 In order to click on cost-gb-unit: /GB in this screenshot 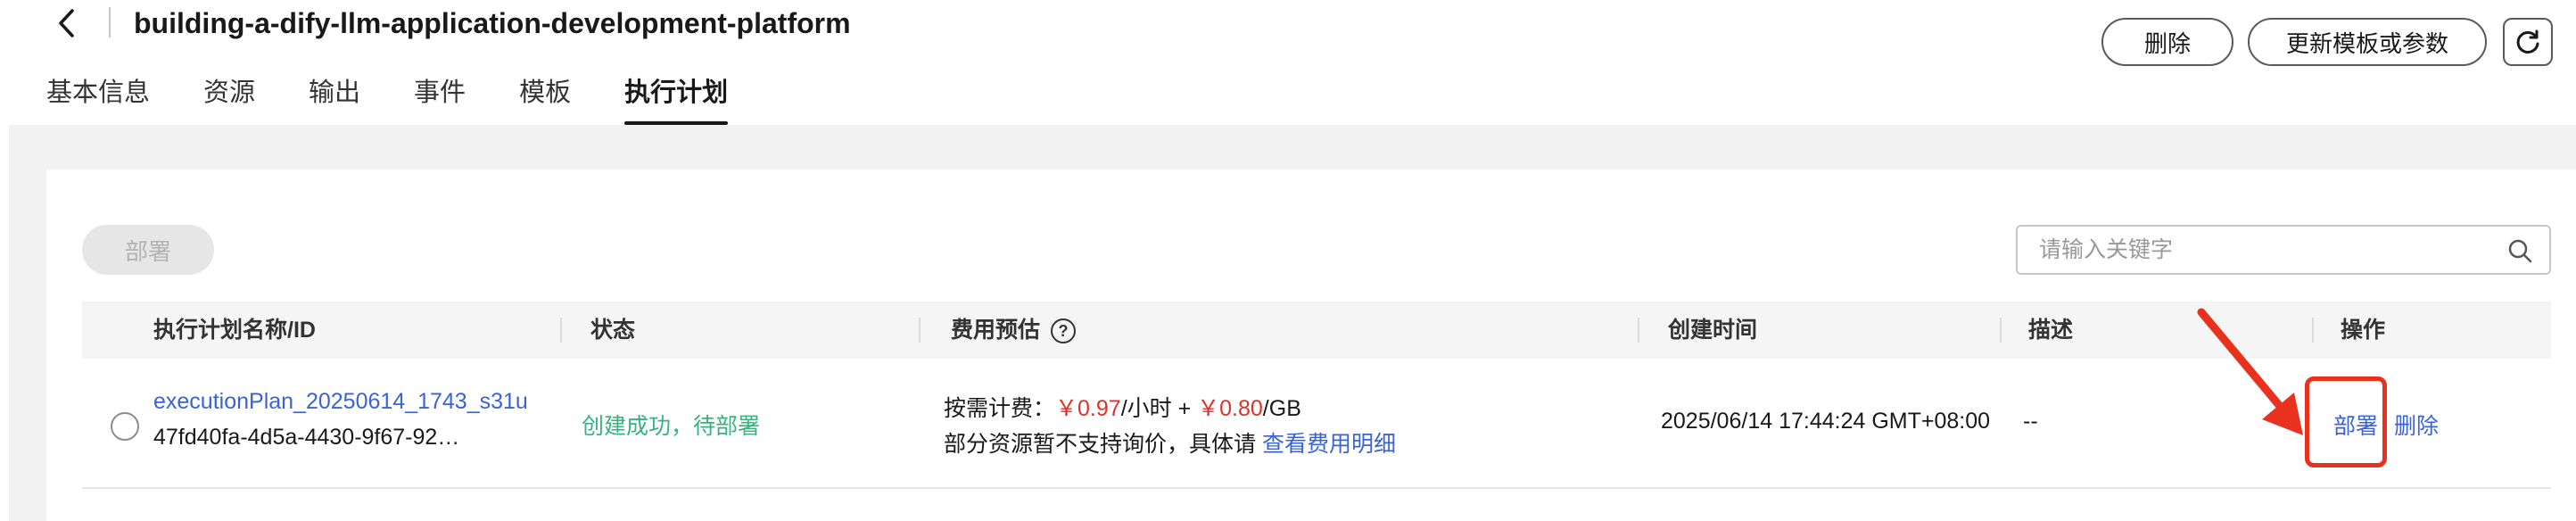, I will do `click(1281, 408)`.